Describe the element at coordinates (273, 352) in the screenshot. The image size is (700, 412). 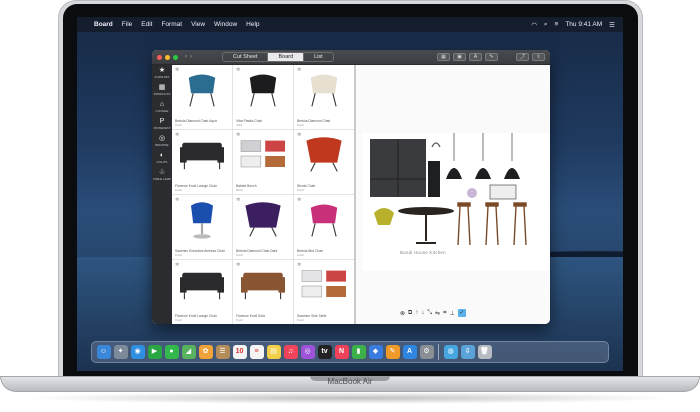
I see `notes-icon: ▤` at that location.